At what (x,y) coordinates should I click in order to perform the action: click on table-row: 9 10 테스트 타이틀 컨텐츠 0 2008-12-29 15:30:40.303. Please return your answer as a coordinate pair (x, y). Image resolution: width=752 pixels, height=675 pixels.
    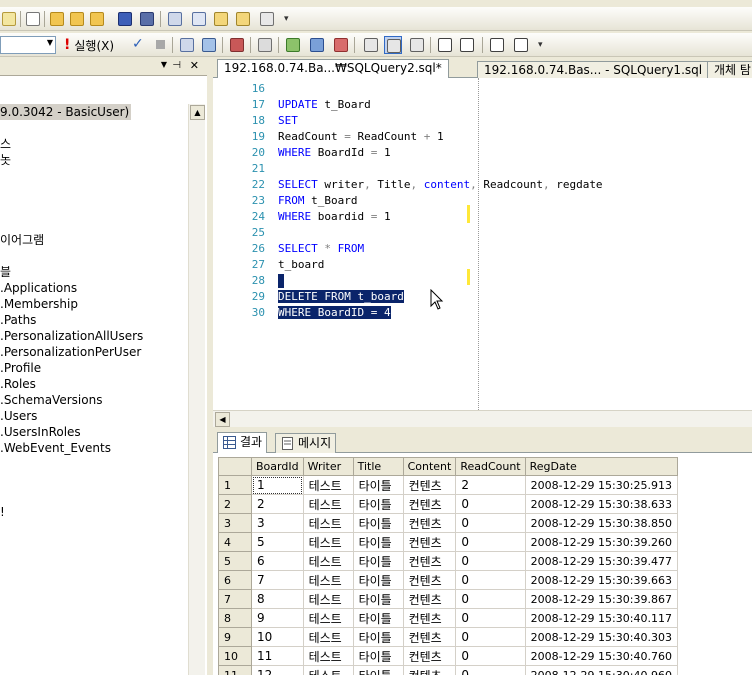
    Looking at the image, I should click on (448, 637).